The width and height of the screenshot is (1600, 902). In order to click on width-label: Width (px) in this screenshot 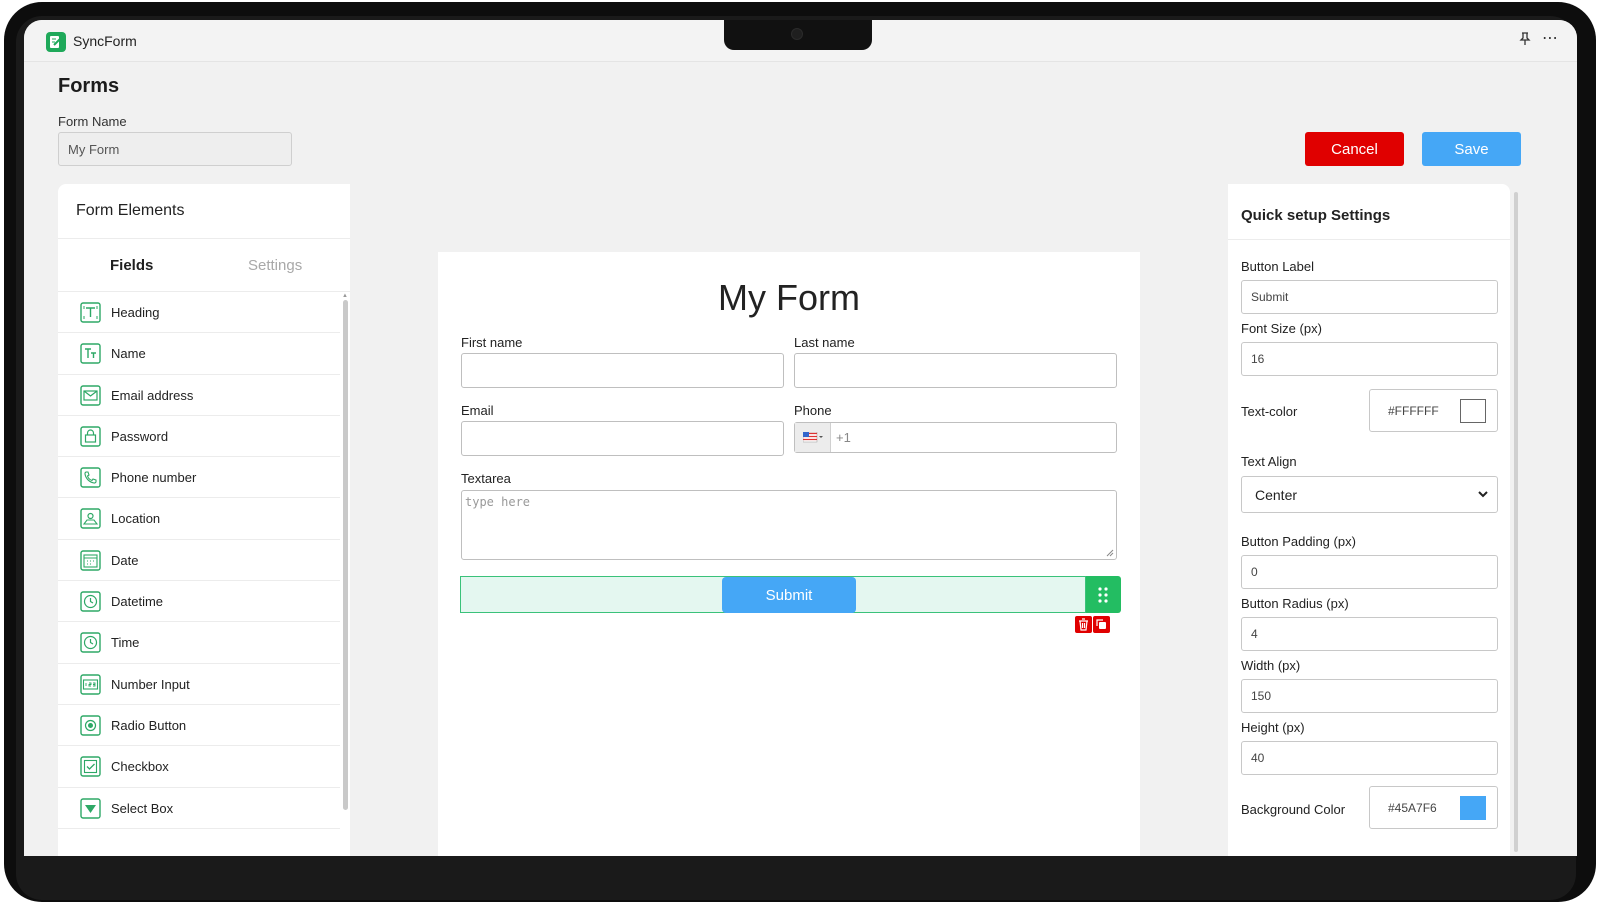, I will do `click(1271, 665)`.